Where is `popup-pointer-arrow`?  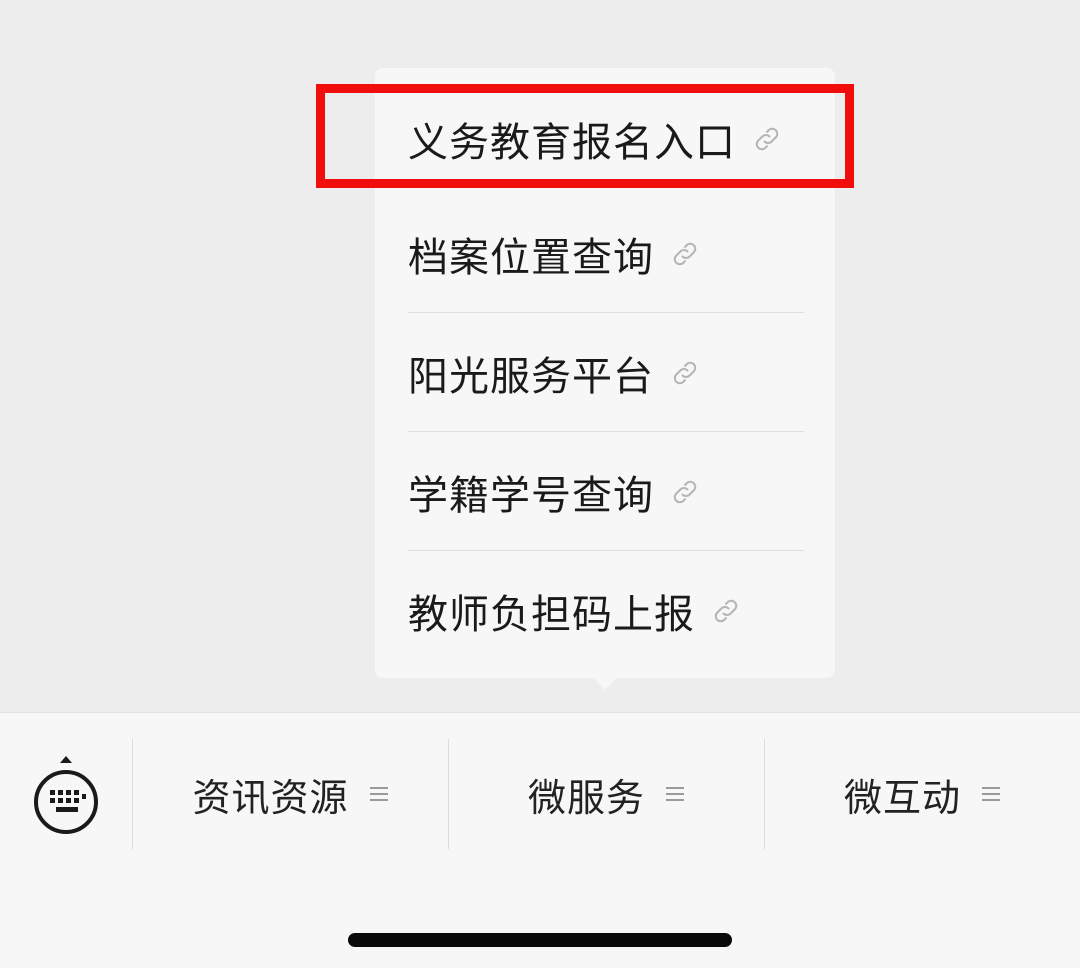
popup-pointer-arrow is located at coordinates (605, 683).